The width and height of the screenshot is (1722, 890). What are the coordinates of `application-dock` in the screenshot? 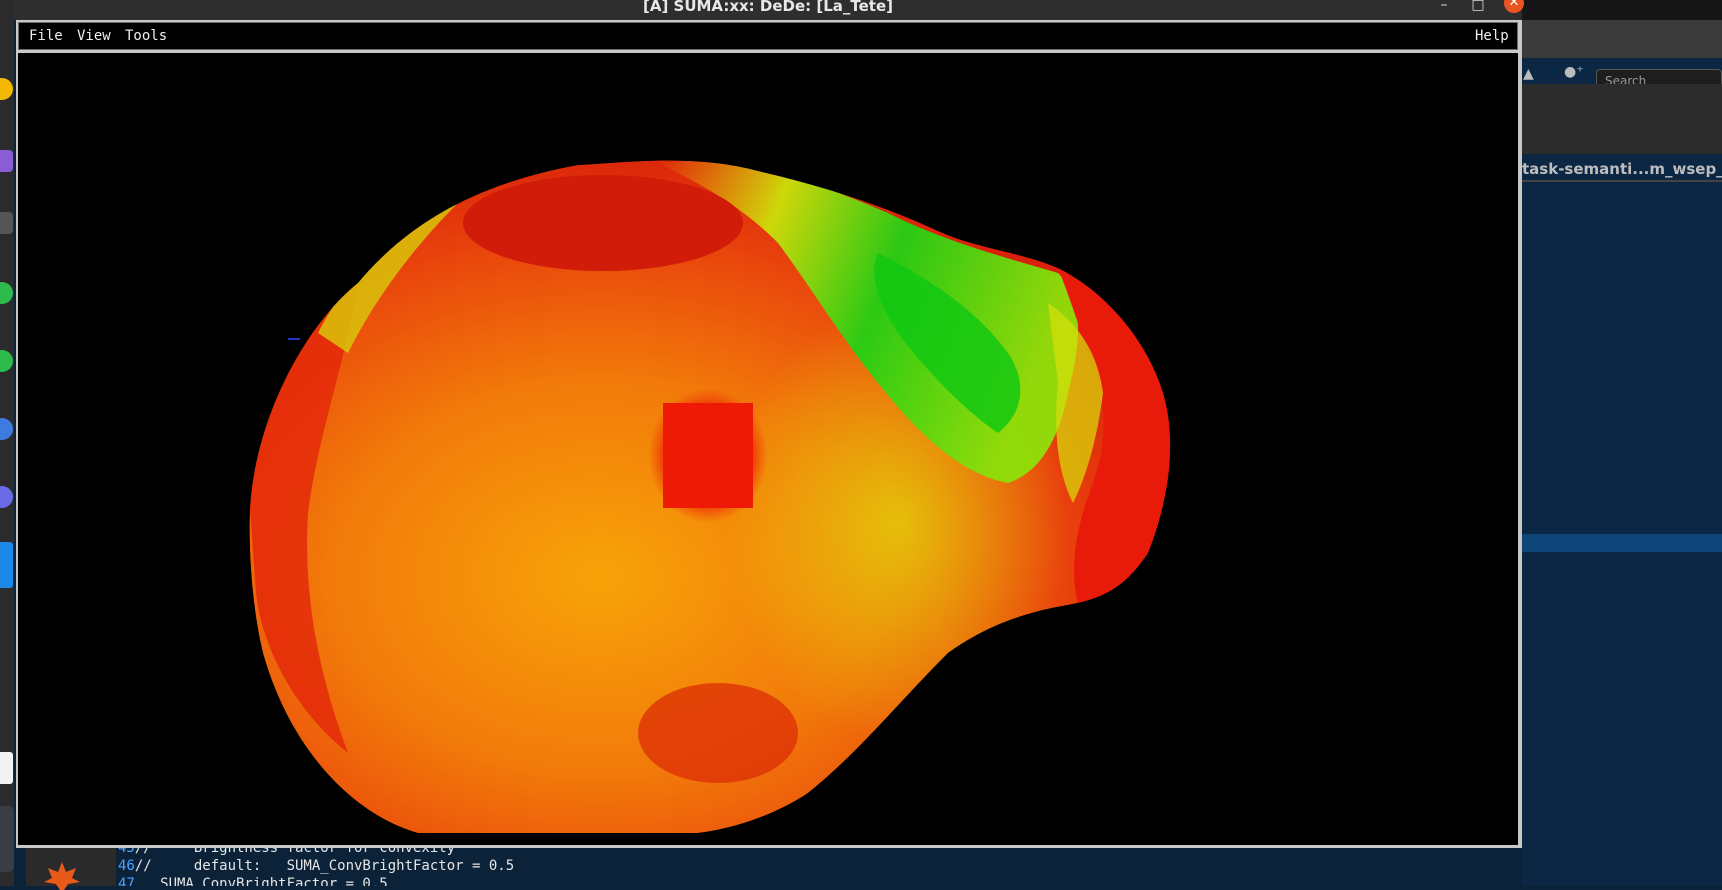 It's located at (7, 443).